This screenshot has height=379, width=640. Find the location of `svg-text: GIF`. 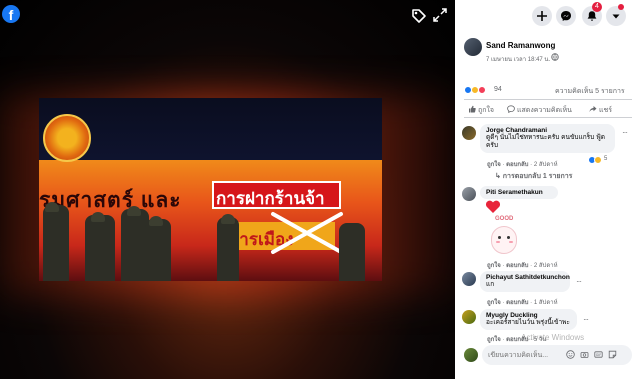

svg-text: GIF is located at coordinates (599, 355).